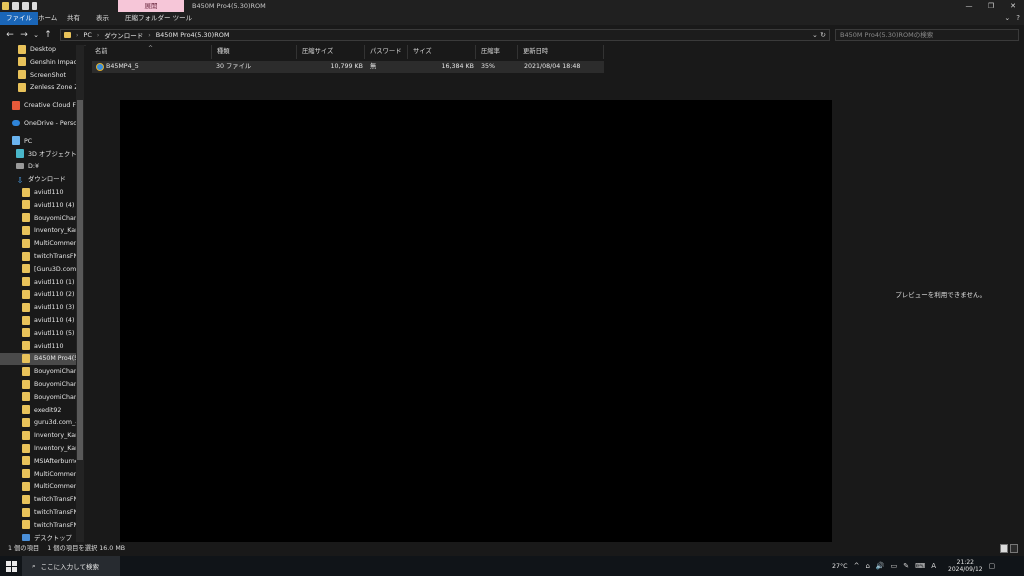 The width and height of the screenshot is (1024, 576). I want to click on nav-item: Desktop, so click(38, 50).